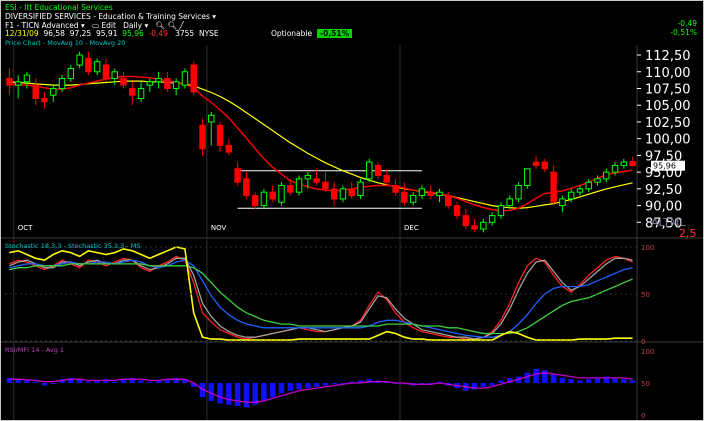 The image size is (704, 421). What do you see at coordinates (321, 387) in the screenshot?
I see `rsi-avg-line` at bounding box center [321, 387].